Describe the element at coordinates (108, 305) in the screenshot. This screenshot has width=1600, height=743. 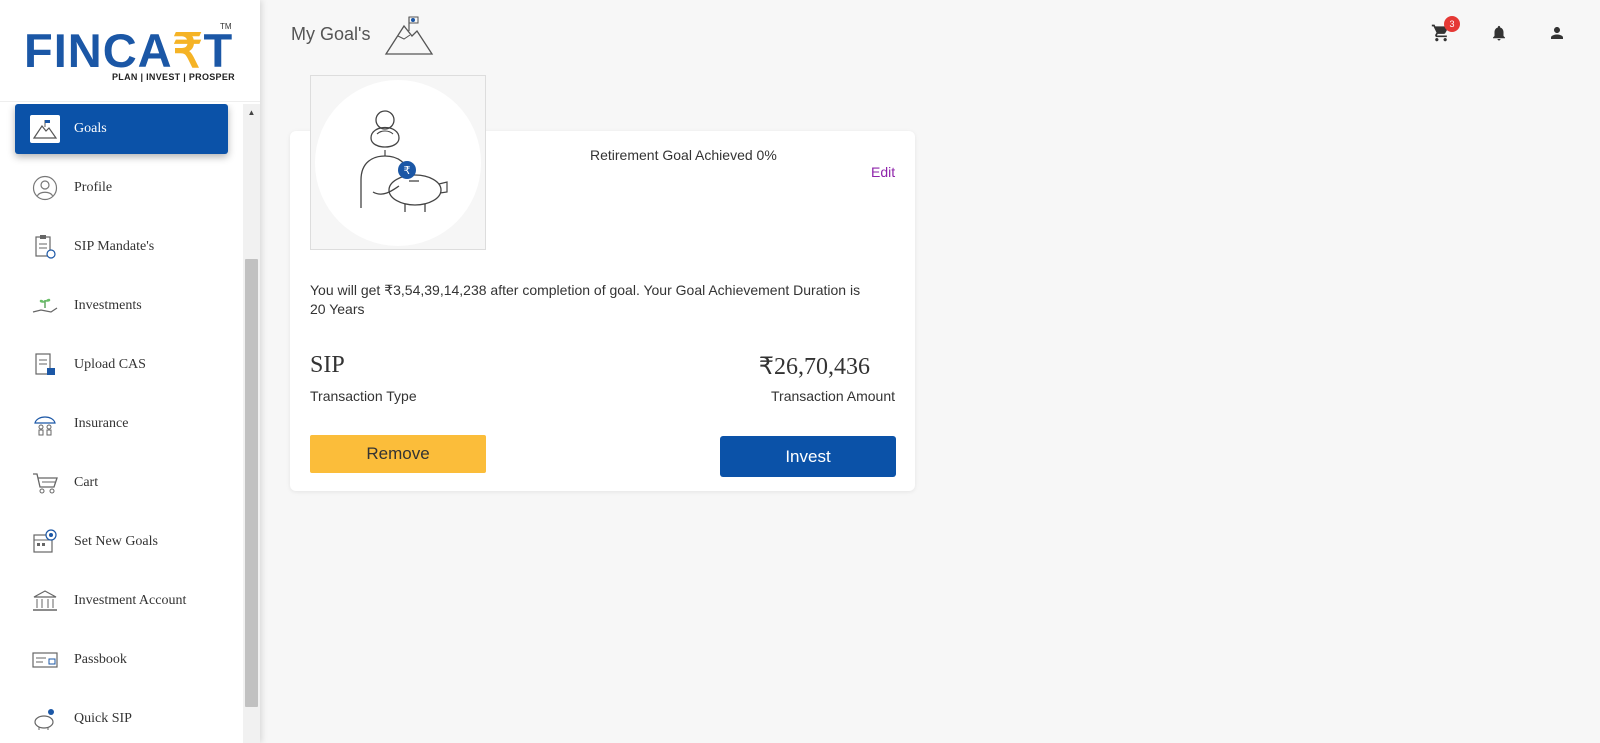
I see `sidebar-item-label: Investments` at that location.